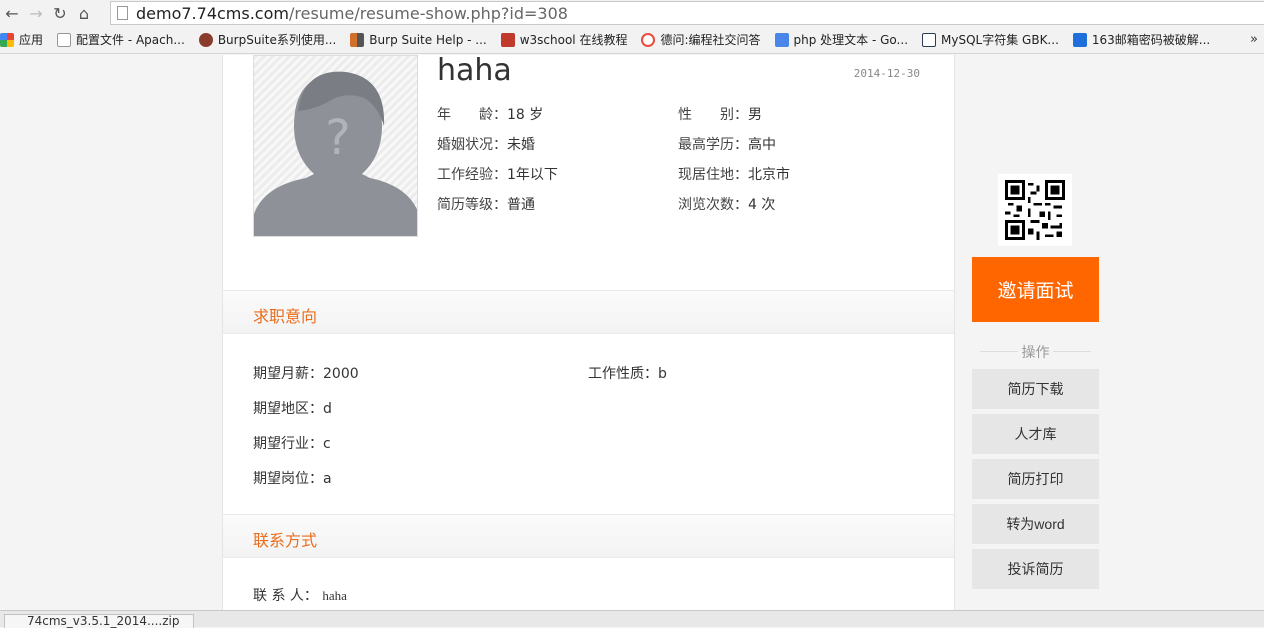 Image resolution: width=1264 pixels, height=628 pixels. What do you see at coordinates (486, 205) in the screenshot?
I see `info-level: 简历等级：普通` at bounding box center [486, 205].